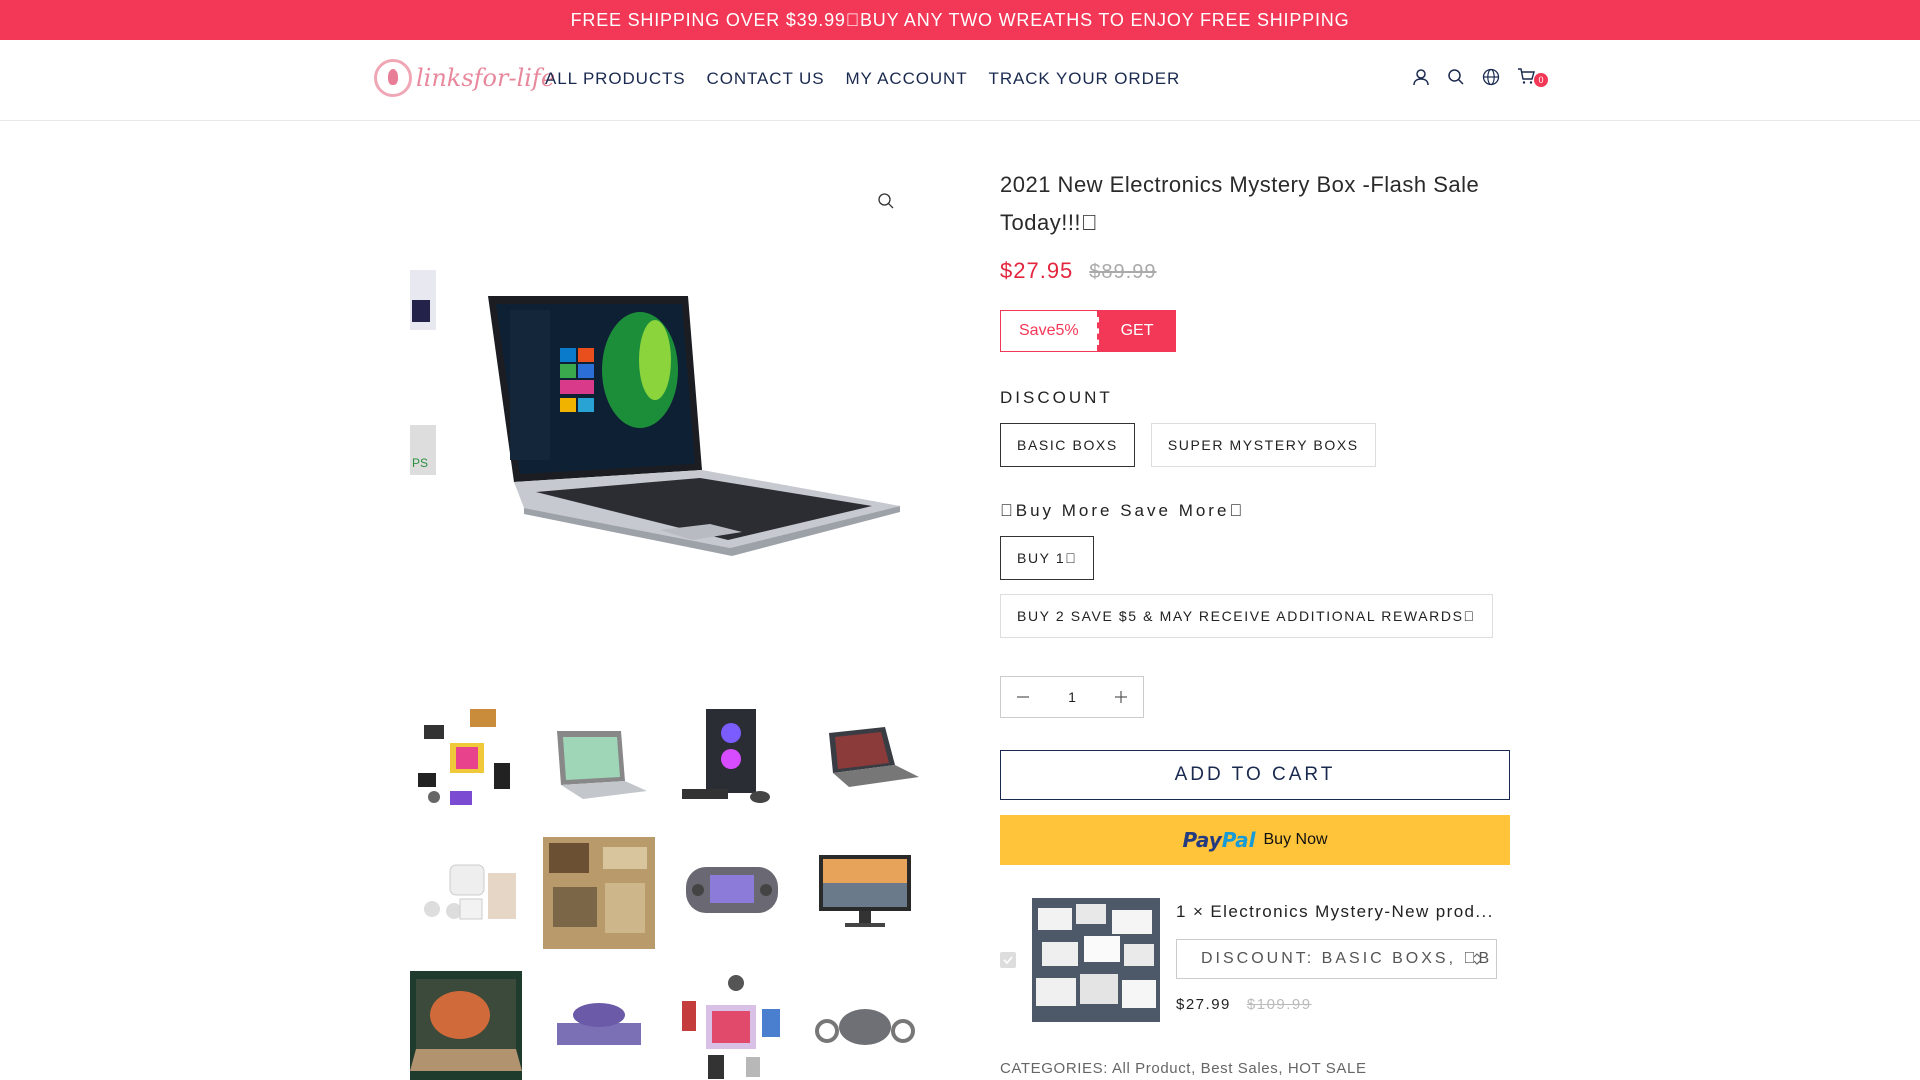  Describe the element at coordinates (1491, 77) in the screenshot. I see `globe-icon` at that location.